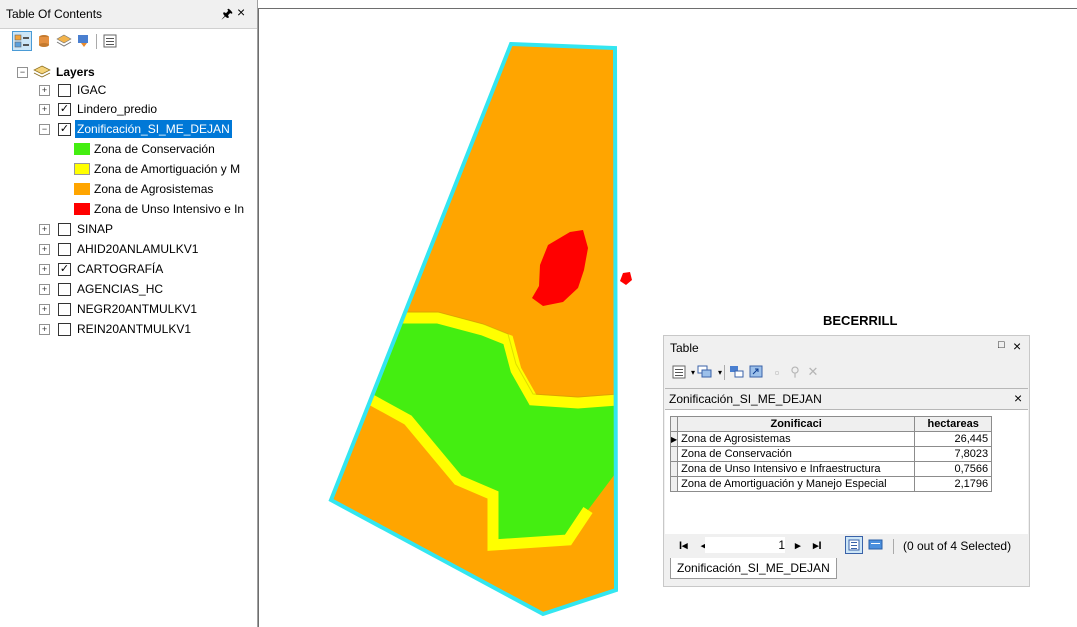  I want to click on cell-zone: Zona de Agrosistemas, so click(796, 439).